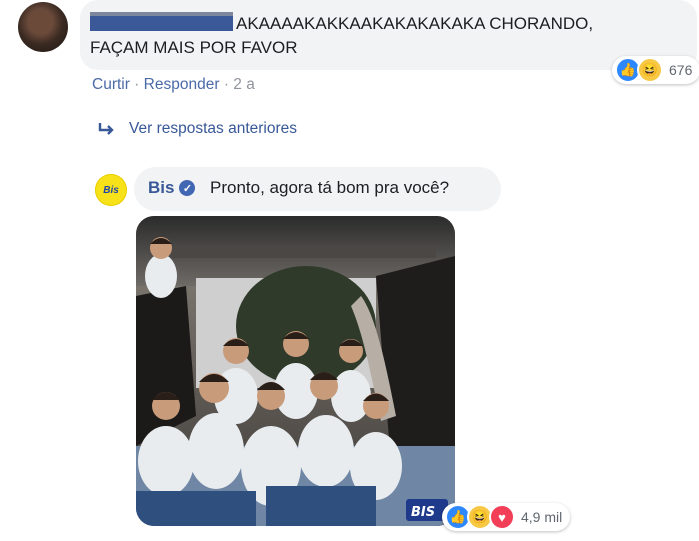 This screenshot has height=541, width=699. Describe the element at coordinates (182, 84) in the screenshot. I see `reply-link: Responder` at that location.